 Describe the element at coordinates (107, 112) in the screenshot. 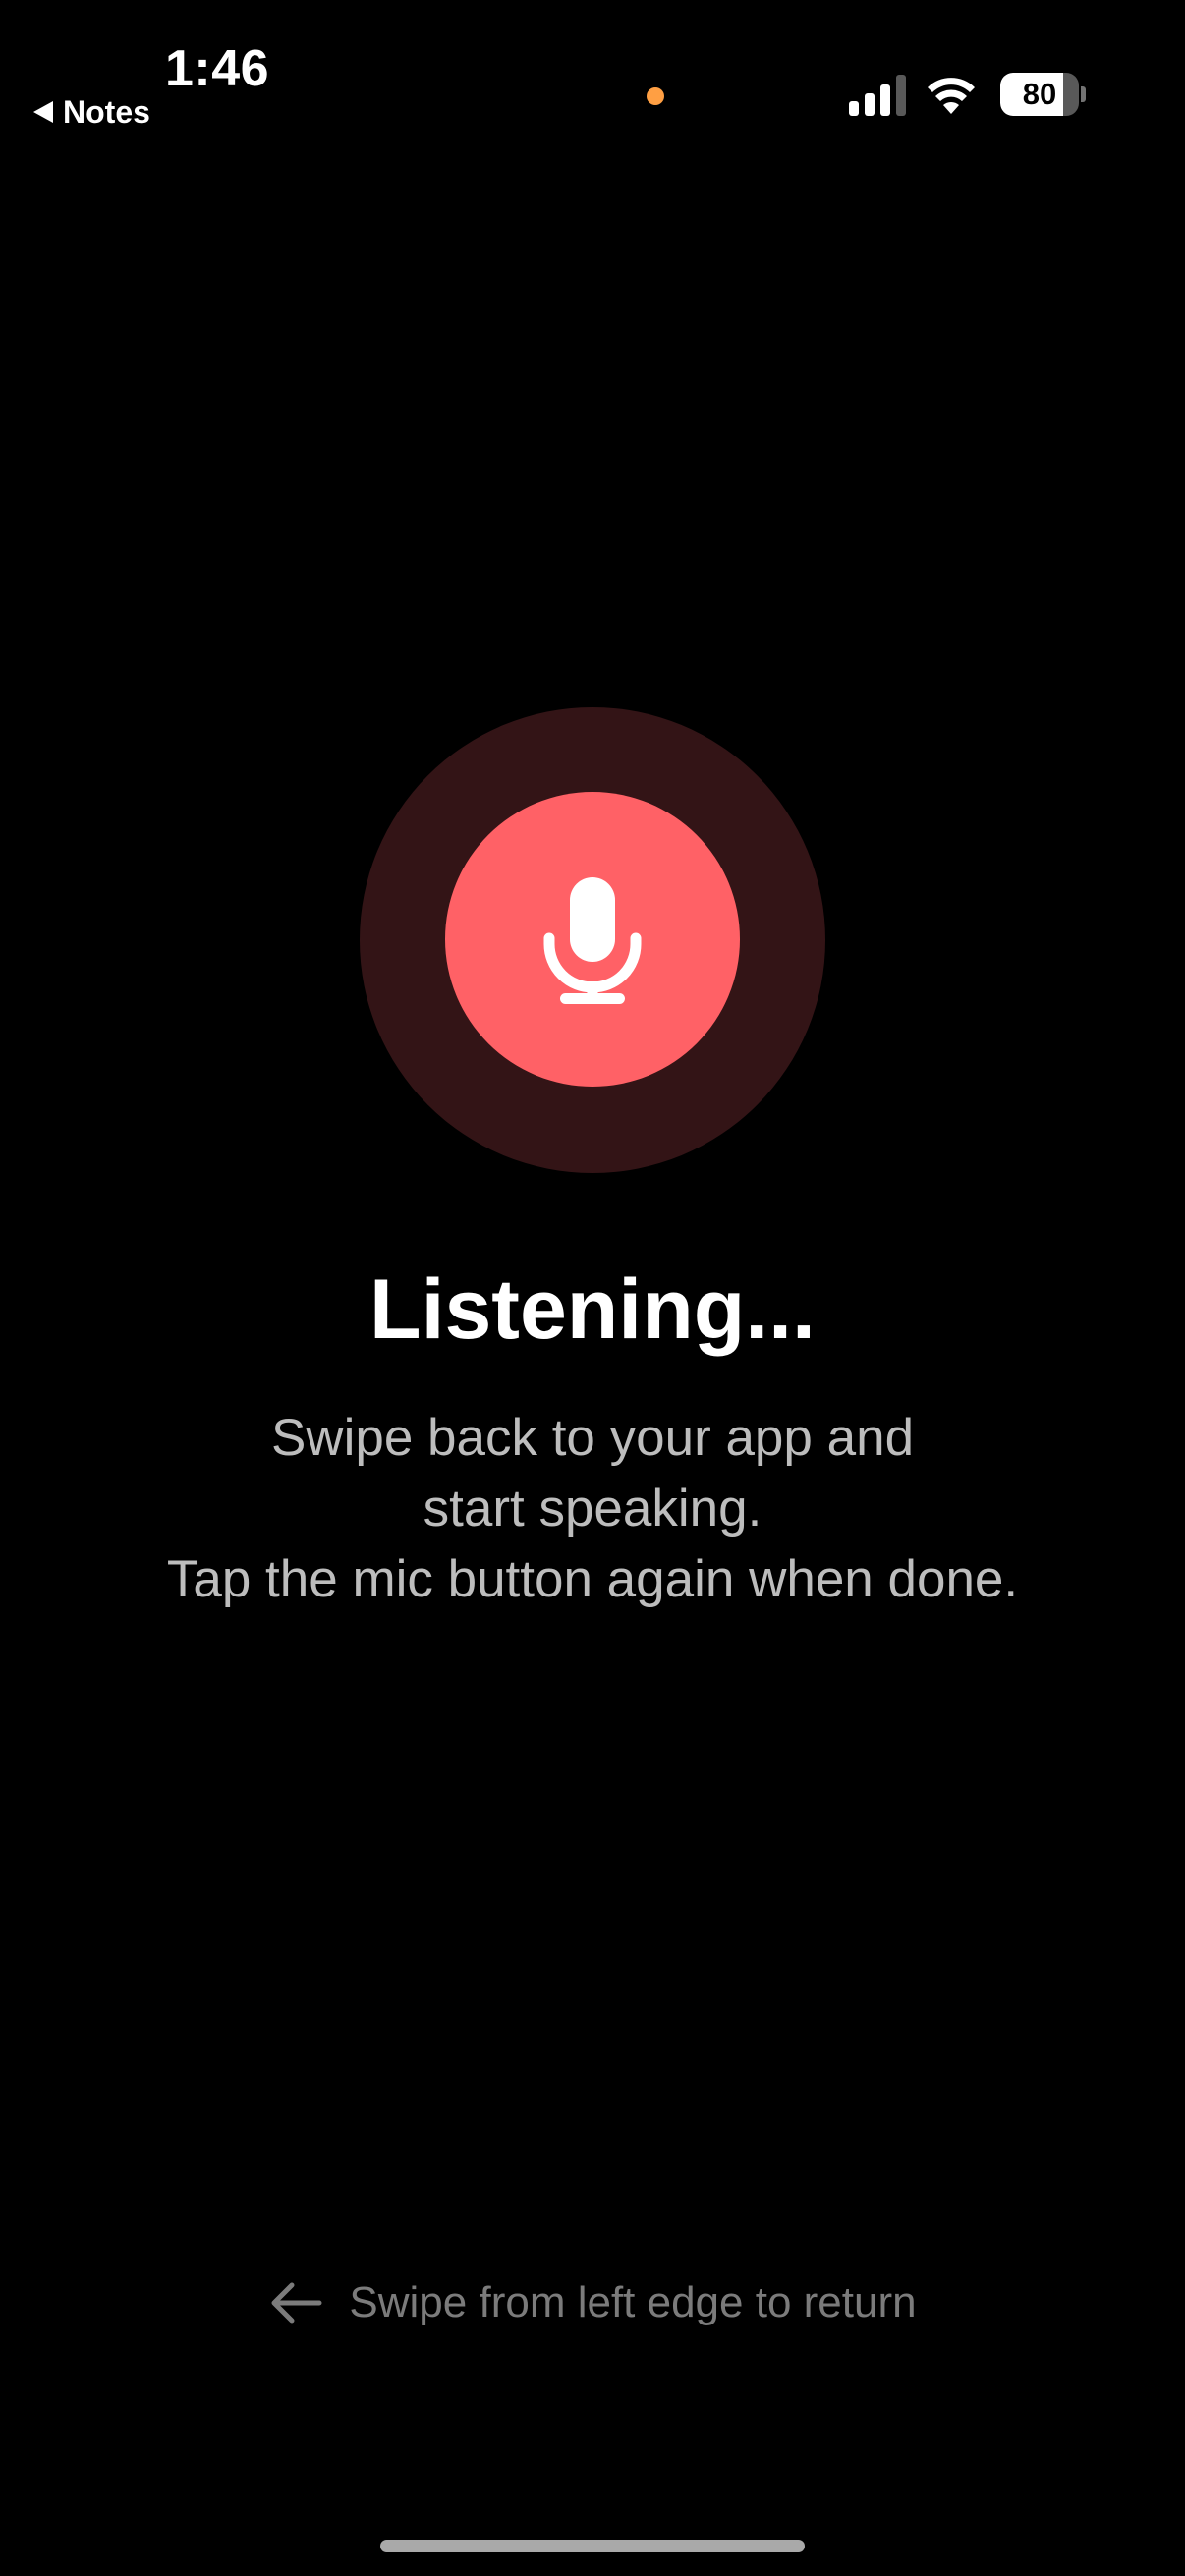

I see `back-to-app-label: Notes` at that location.